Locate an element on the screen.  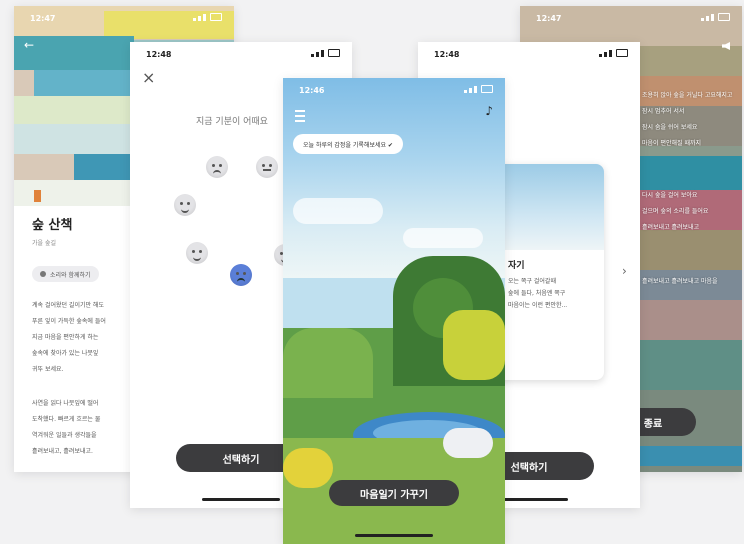
card-line: 숲에 들다, 처음엔 쪽구 is located at coordinates (537, 293).